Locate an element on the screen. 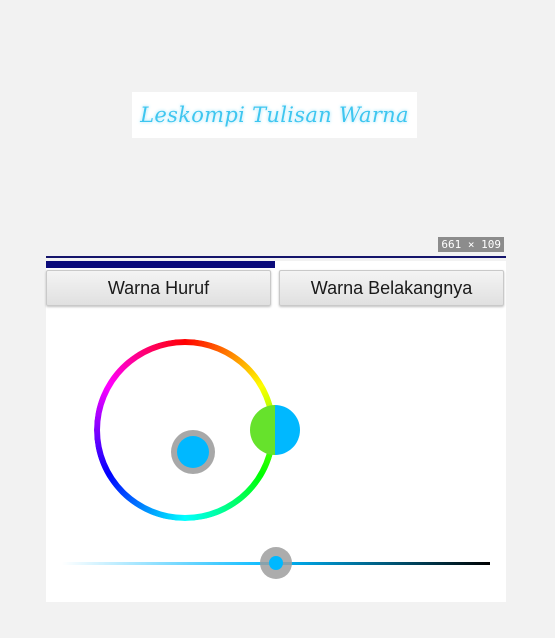  tab-background-color: Warna Belakangnya is located at coordinates (391, 288).